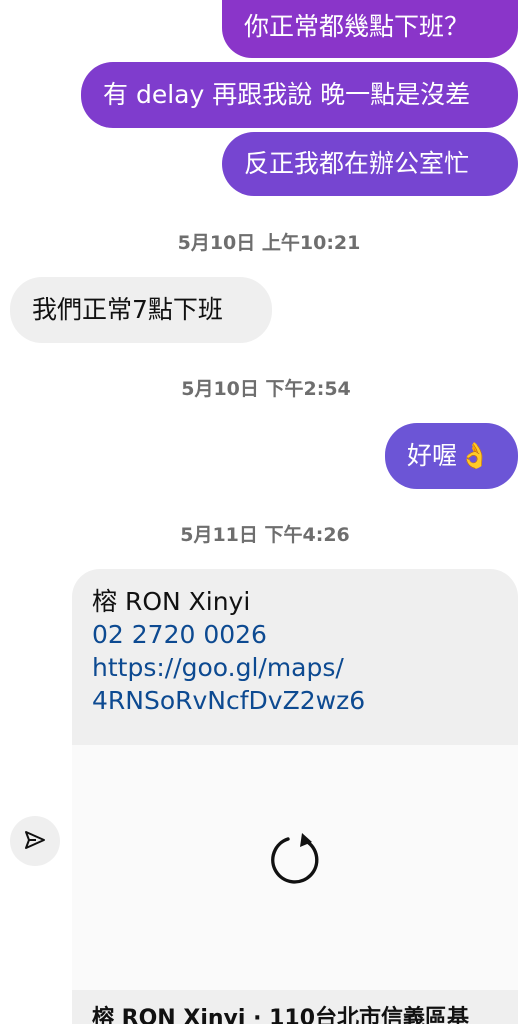 The height and width of the screenshot is (1024, 530). I want to click on received-message-bubble: 我們正常7點下班, so click(141, 310).